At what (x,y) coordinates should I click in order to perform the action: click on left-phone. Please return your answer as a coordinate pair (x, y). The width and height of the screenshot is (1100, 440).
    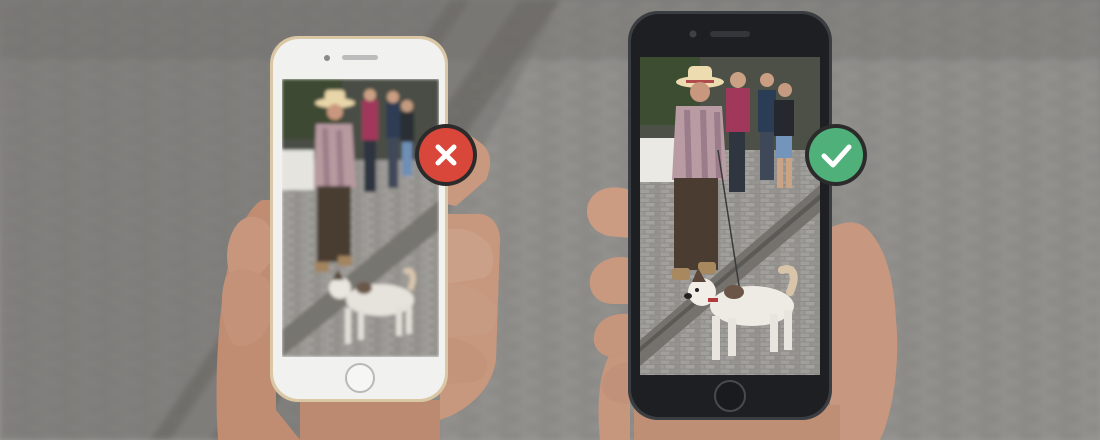
    Looking at the image, I should click on (359, 219).